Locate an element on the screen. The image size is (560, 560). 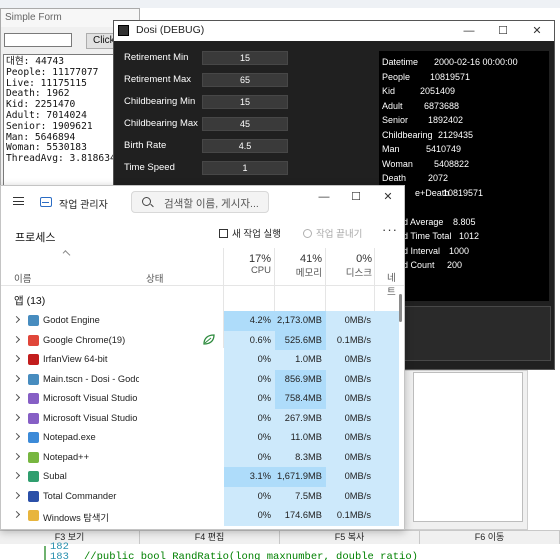
stat-thread-count: d Count 200 is located at coordinates (432, 265).